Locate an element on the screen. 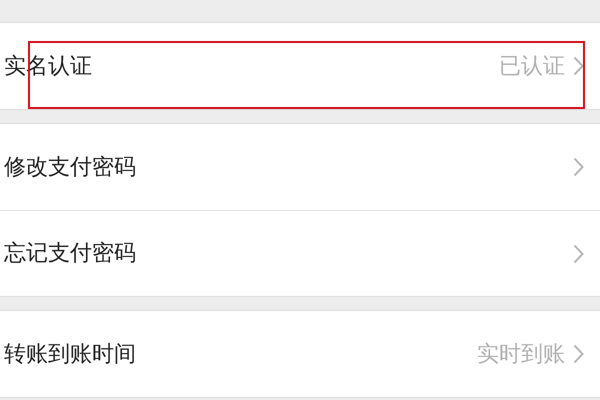 This screenshot has height=400, width=600. row-label: 转账到账时间 is located at coordinates (70, 354).